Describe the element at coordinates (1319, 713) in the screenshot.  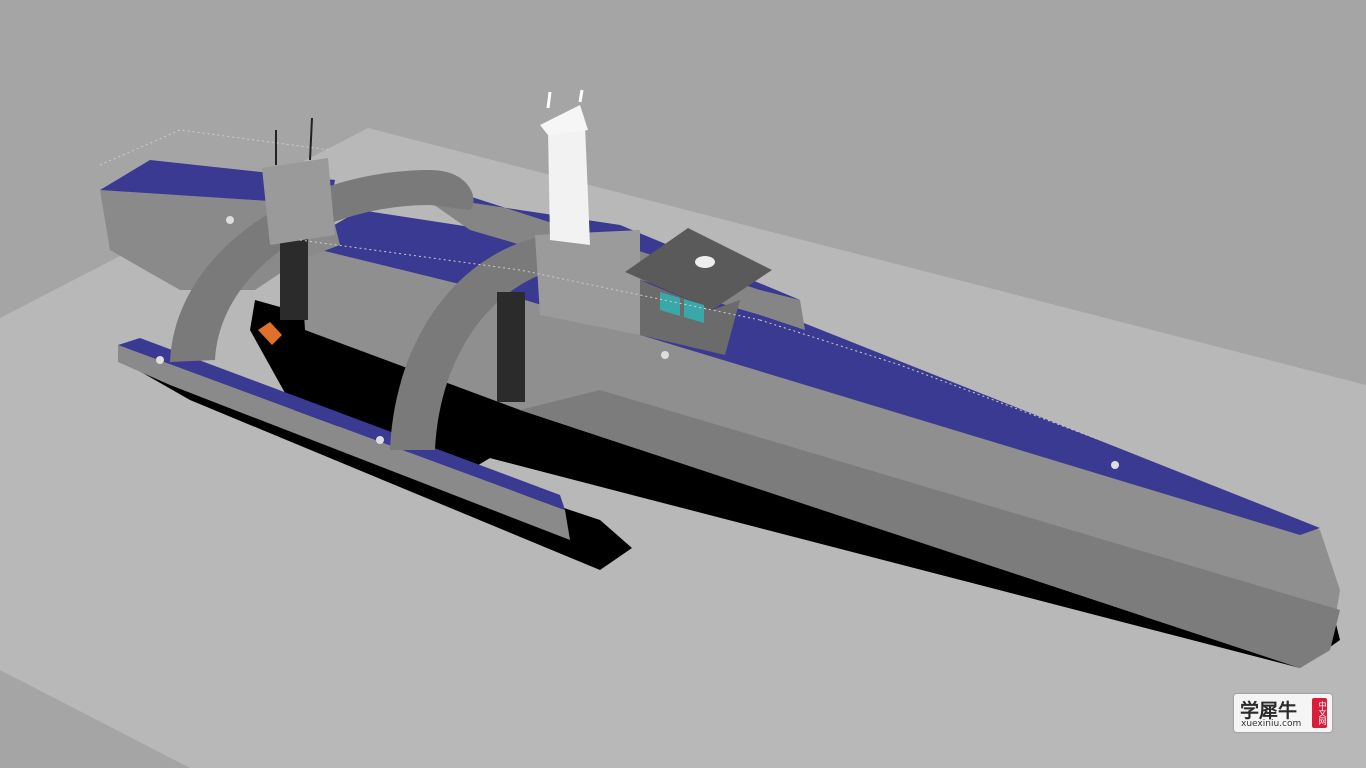
I see `watermark-badge: 中文网` at that location.